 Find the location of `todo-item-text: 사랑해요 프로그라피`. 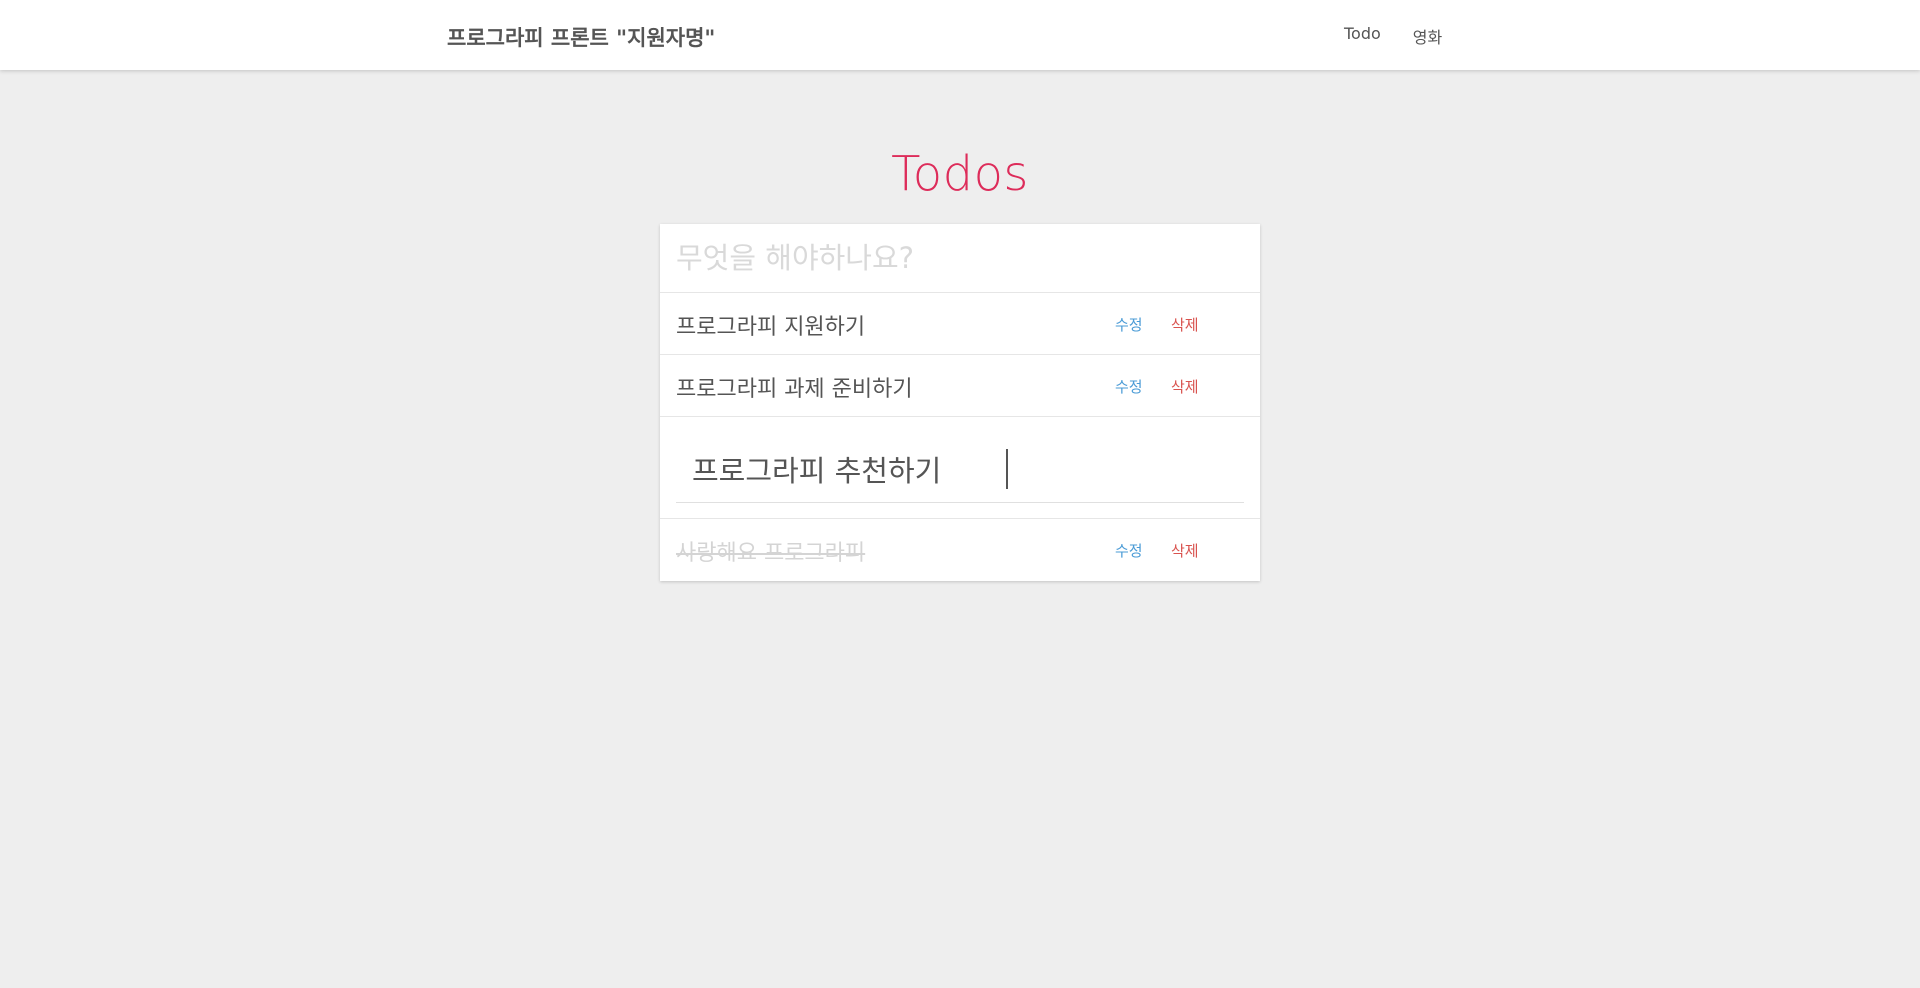

todo-item-text: 사랑해요 프로그라피 is located at coordinates (770, 551).